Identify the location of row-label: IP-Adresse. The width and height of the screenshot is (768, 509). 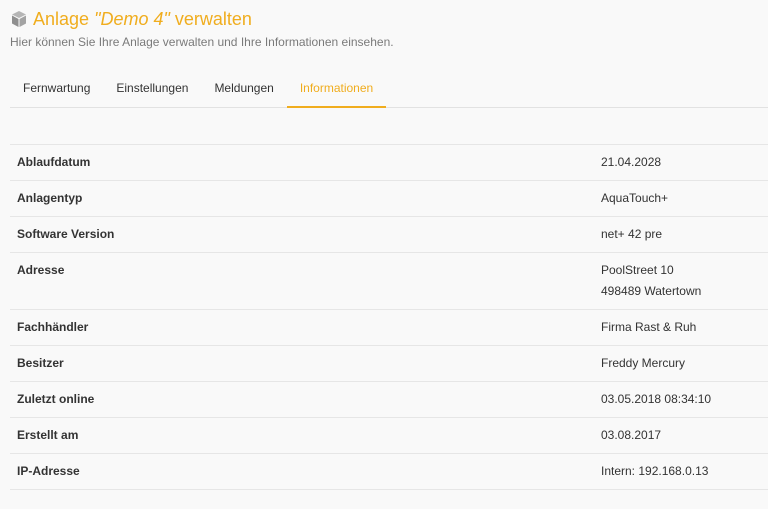
(48, 471).